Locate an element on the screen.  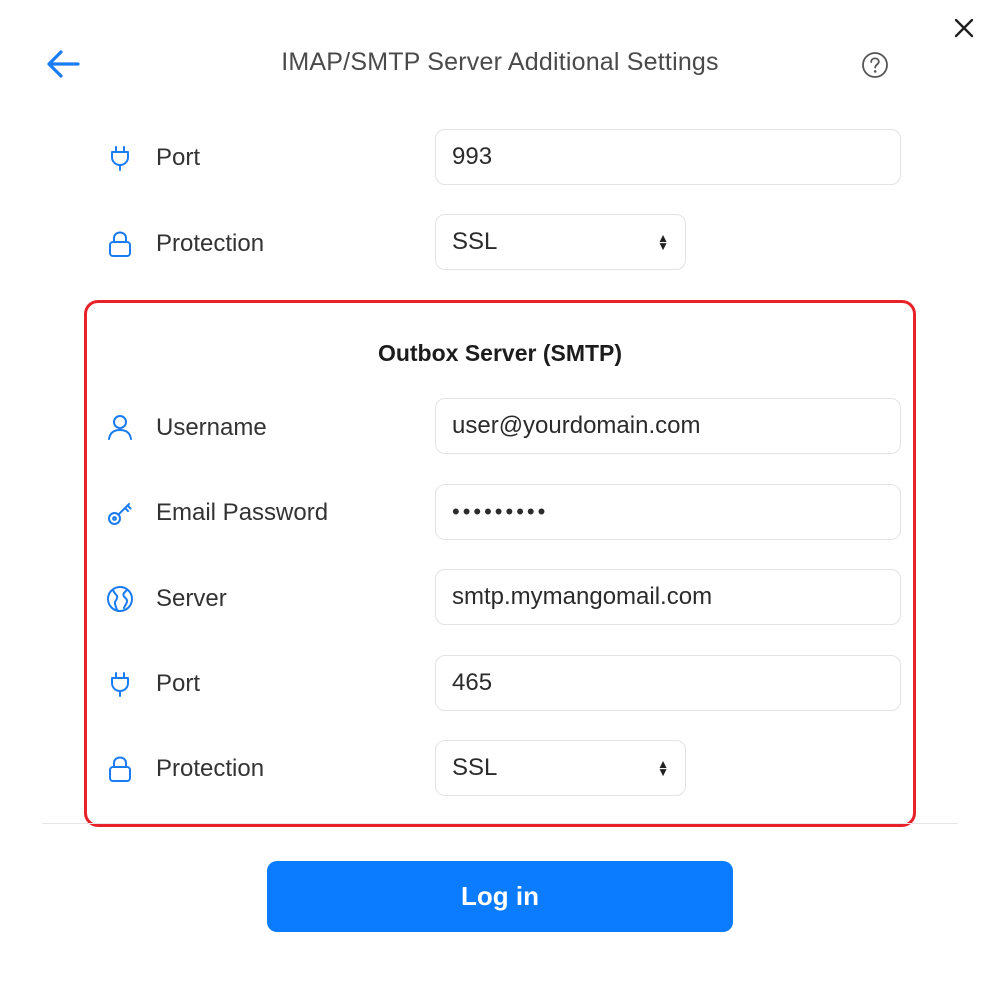
page-title: IMAP/SMTP Server Additional Settings is located at coordinates (500, 62).